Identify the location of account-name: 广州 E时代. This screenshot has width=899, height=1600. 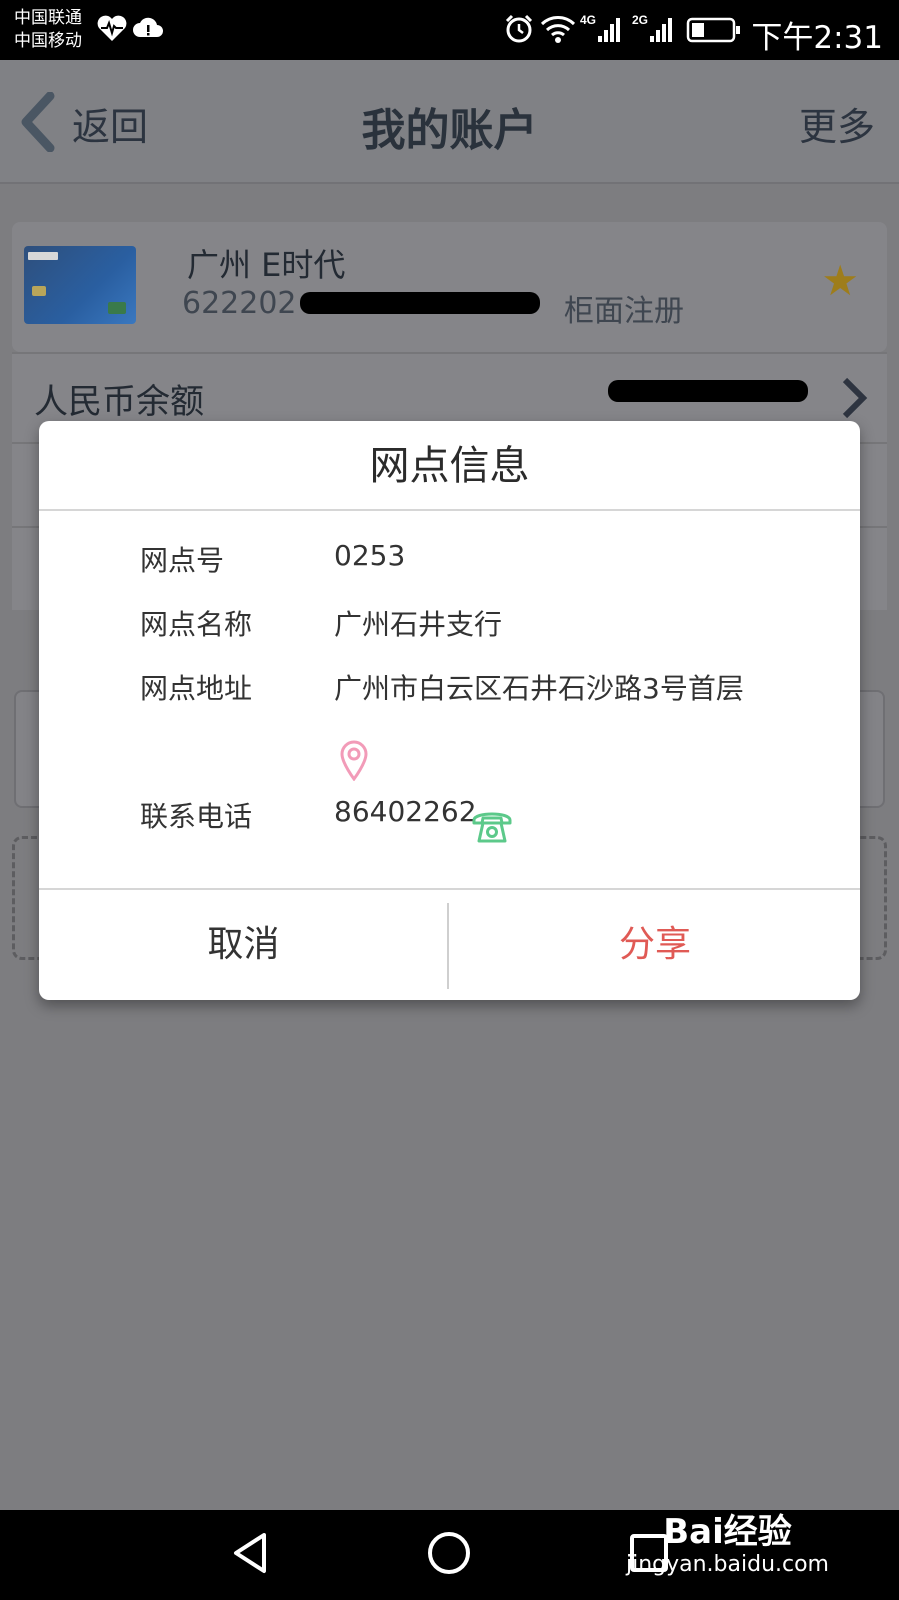
(266, 265).